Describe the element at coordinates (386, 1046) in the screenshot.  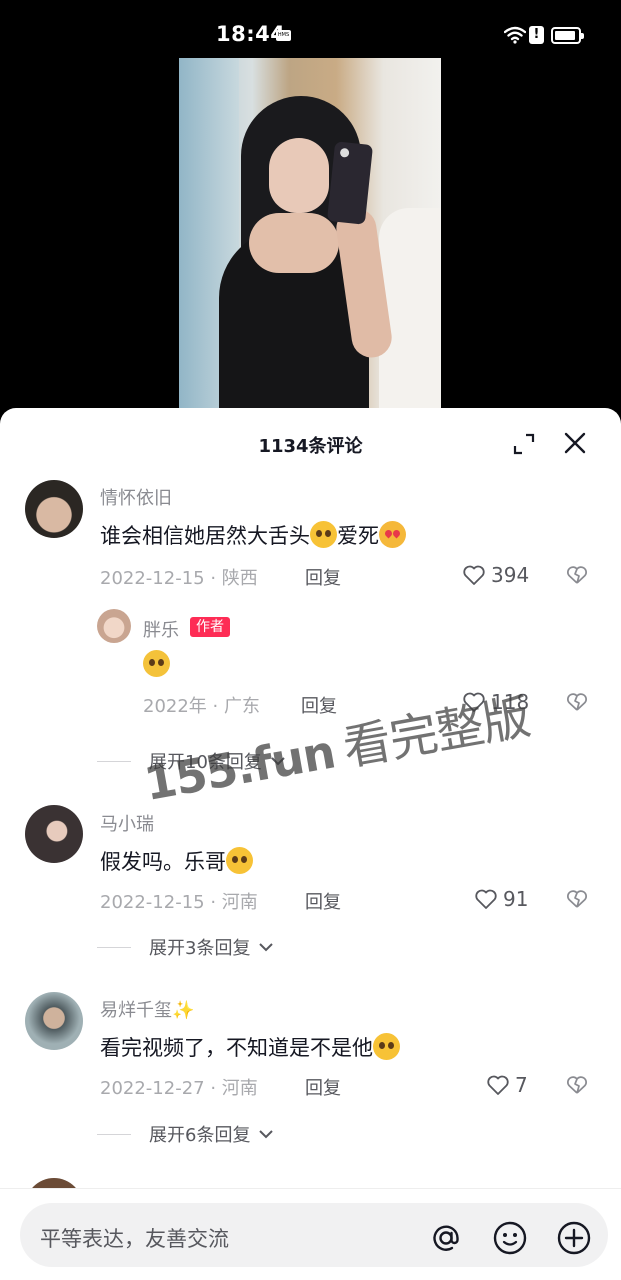
I see `grinning-sweat-face-icon` at that location.